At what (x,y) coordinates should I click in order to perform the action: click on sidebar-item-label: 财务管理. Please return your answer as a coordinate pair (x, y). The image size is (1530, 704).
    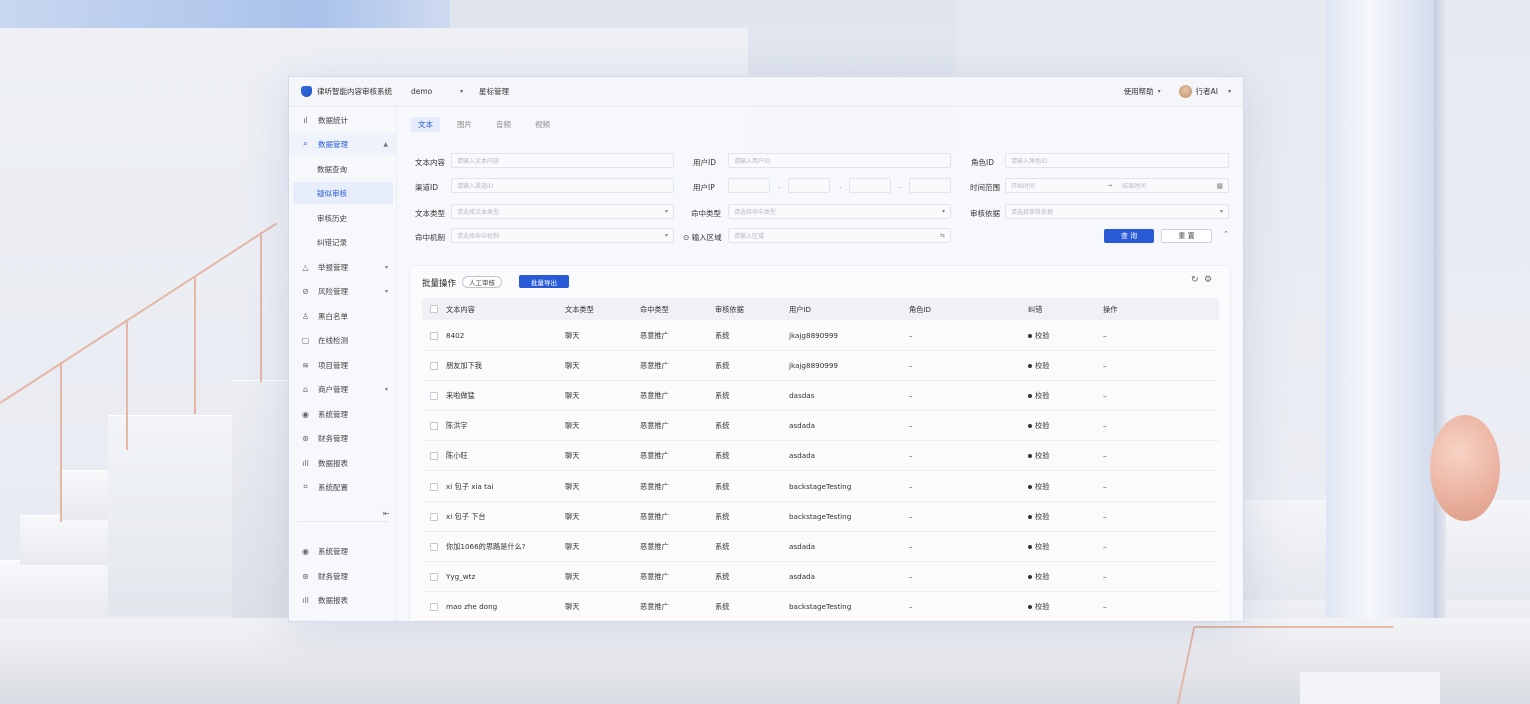
    Looking at the image, I should click on (333, 438).